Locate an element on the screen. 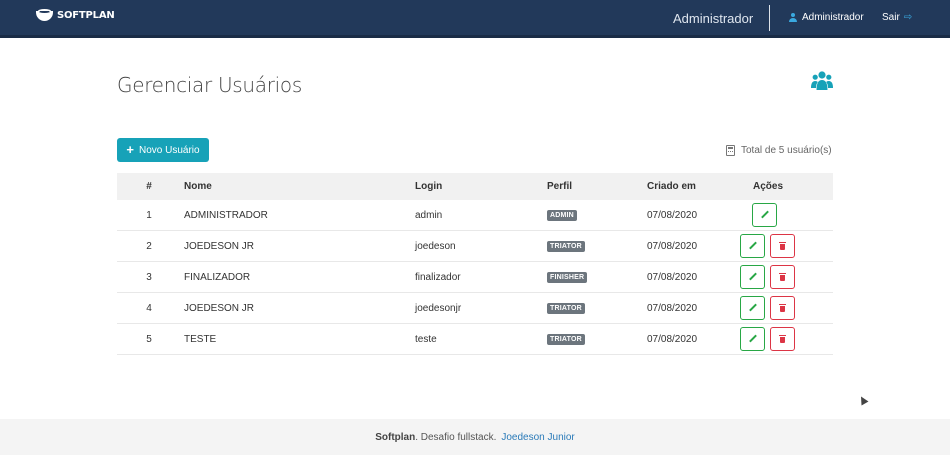 Image resolution: width=950 pixels, height=455 pixels. nav-user-link: Administrador is located at coordinates (826, 17).